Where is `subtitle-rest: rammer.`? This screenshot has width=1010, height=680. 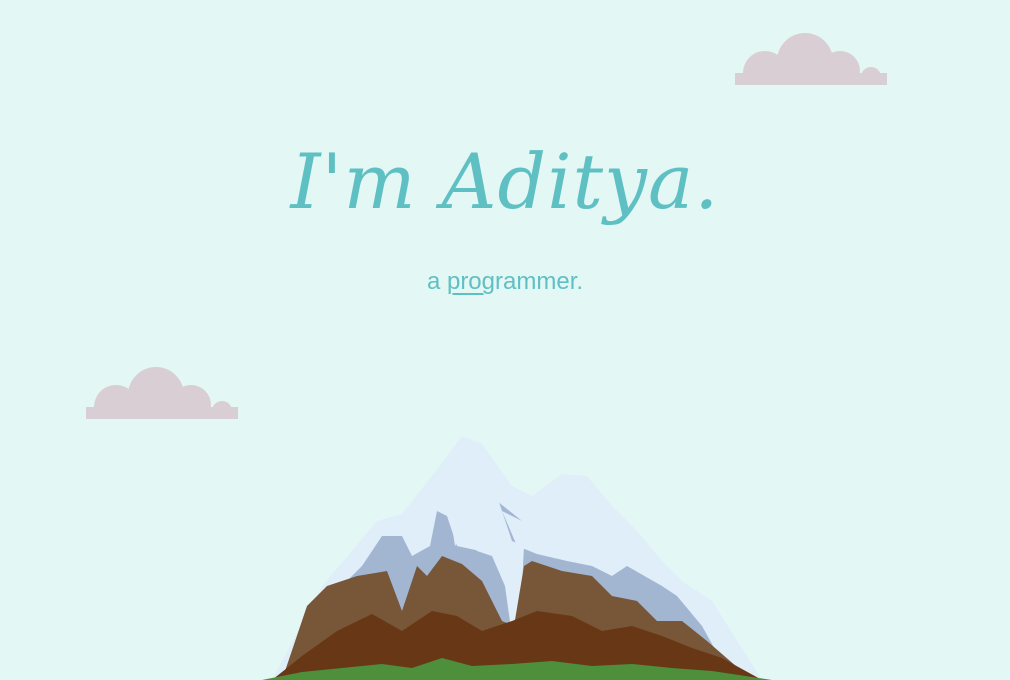 subtitle-rest: rammer. is located at coordinates (539, 281).